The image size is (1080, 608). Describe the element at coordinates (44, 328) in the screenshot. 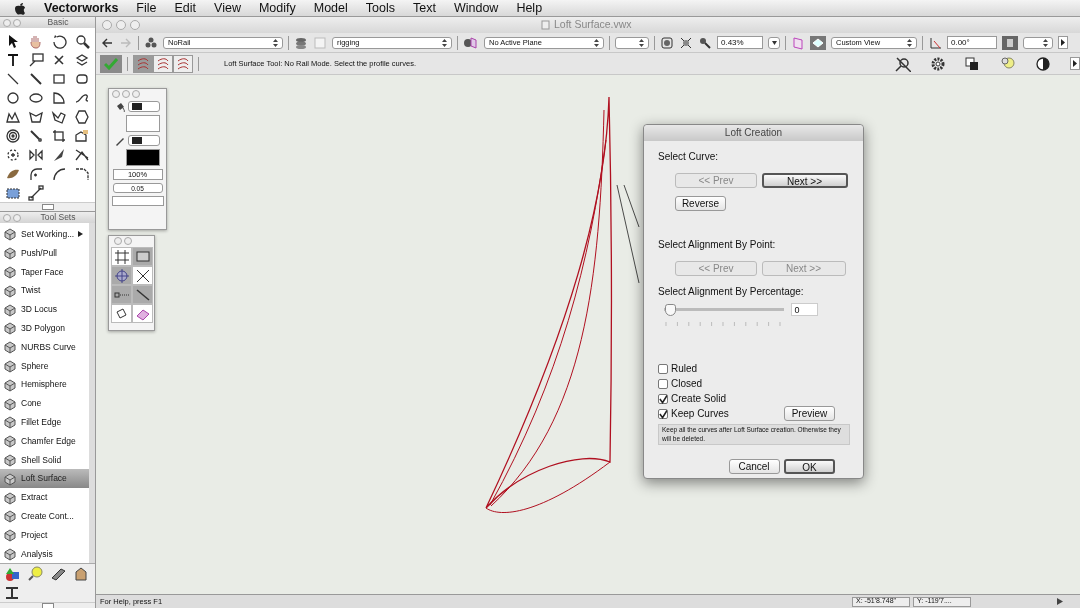

I see `tool-set-item: 3D Polygon` at that location.